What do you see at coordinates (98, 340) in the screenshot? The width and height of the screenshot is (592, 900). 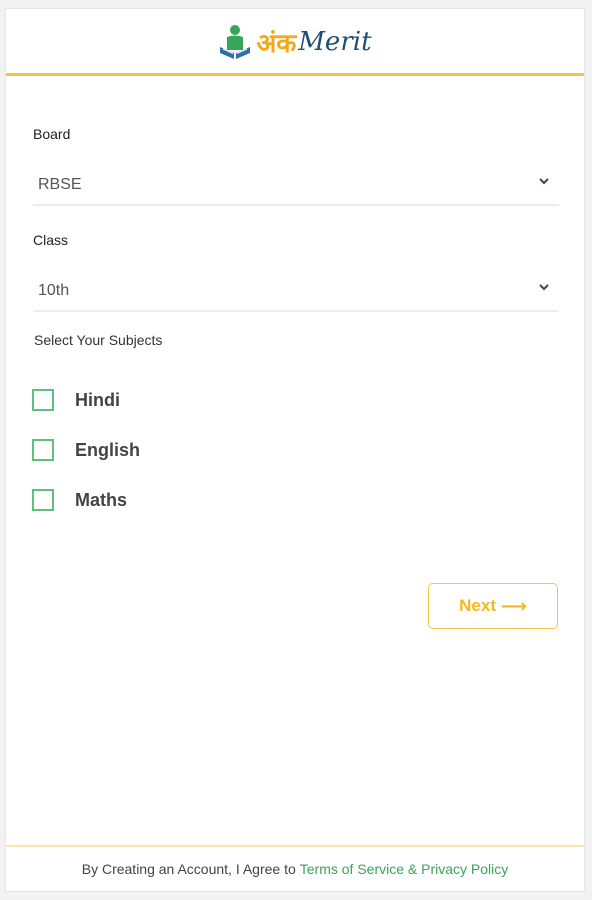 I see `subjects-heading: Select Your Subjects` at bounding box center [98, 340].